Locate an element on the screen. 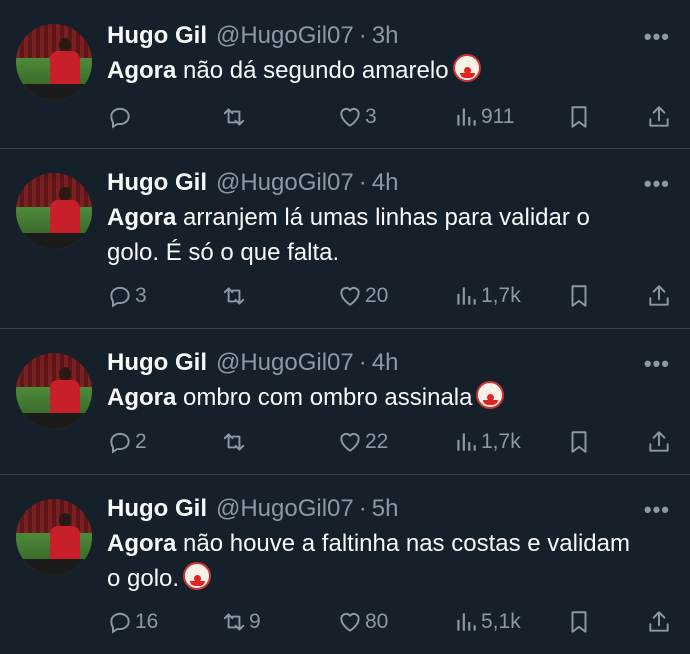 The width and height of the screenshot is (690, 654). timestamp: 5h is located at coordinates (385, 509).